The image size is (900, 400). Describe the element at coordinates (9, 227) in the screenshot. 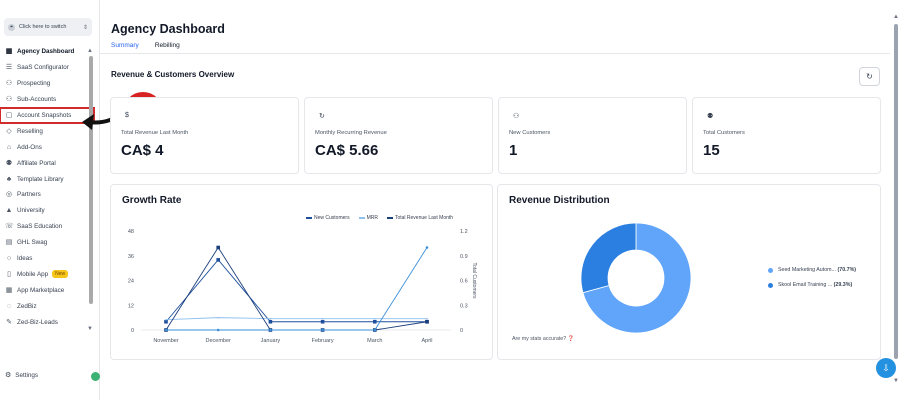

I see `book-icon: ☏` at that location.